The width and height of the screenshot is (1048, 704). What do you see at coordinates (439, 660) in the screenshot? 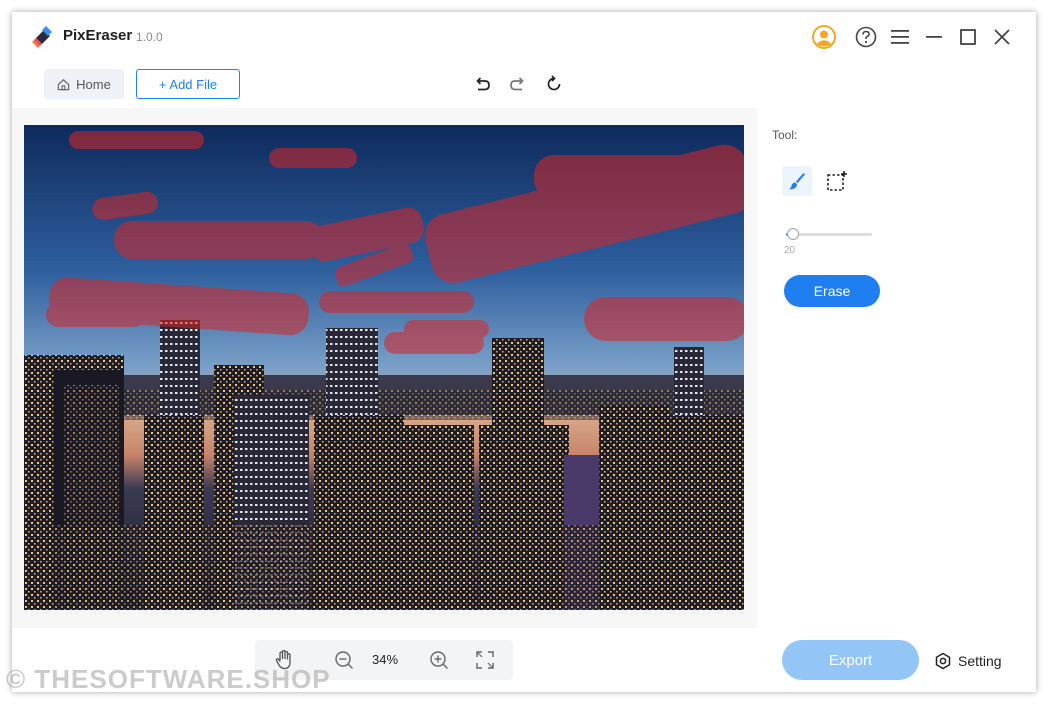
I see `zoom-in-icon` at bounding box center [439, 660].